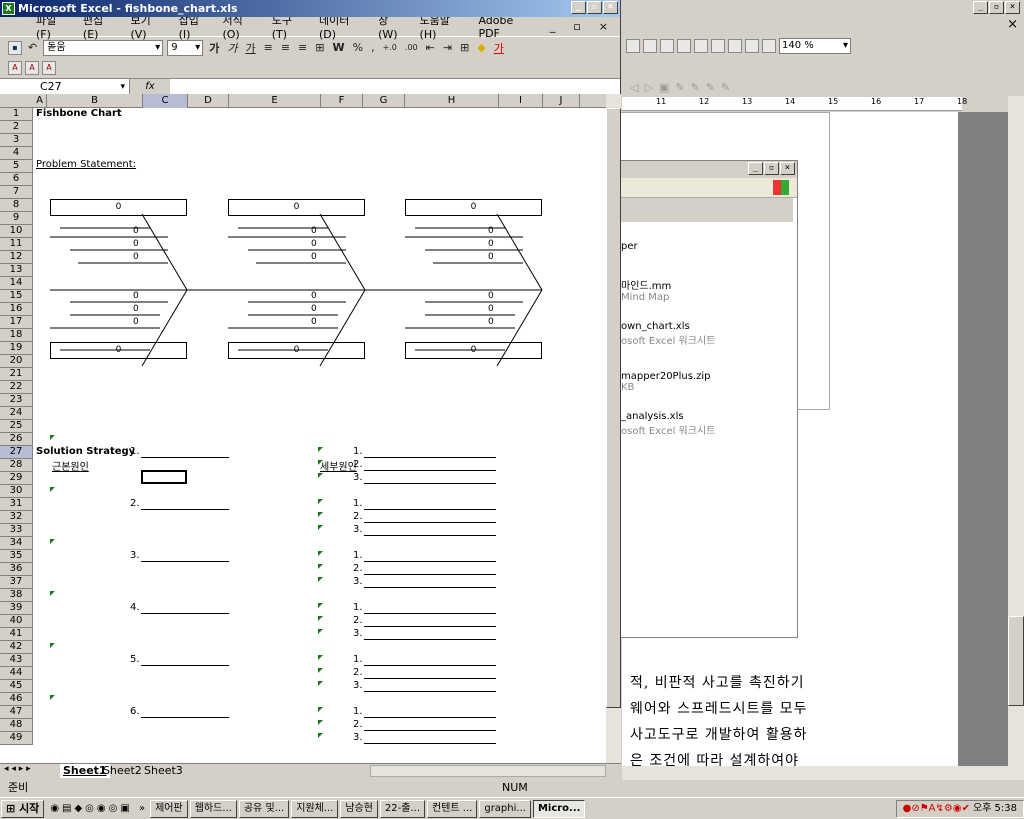 The image size is (1024, 819). I want to click on quick-launch-icons: ◉▤◆◎◉◎▣ », so click(99, 808).